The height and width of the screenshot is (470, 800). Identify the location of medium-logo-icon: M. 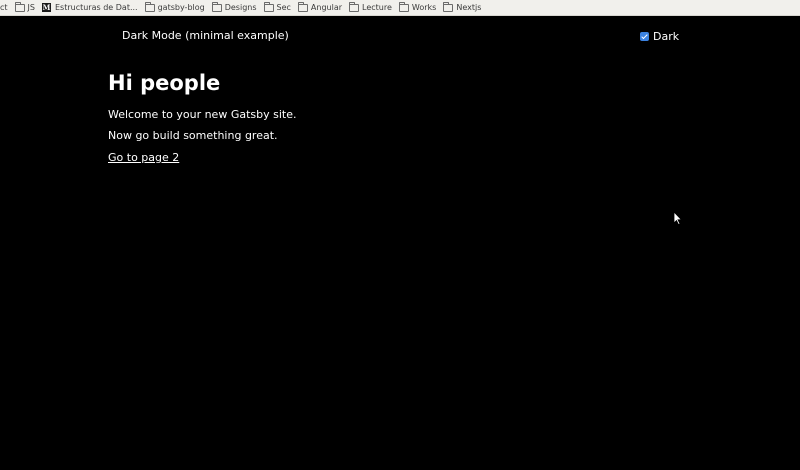
(46, 7).